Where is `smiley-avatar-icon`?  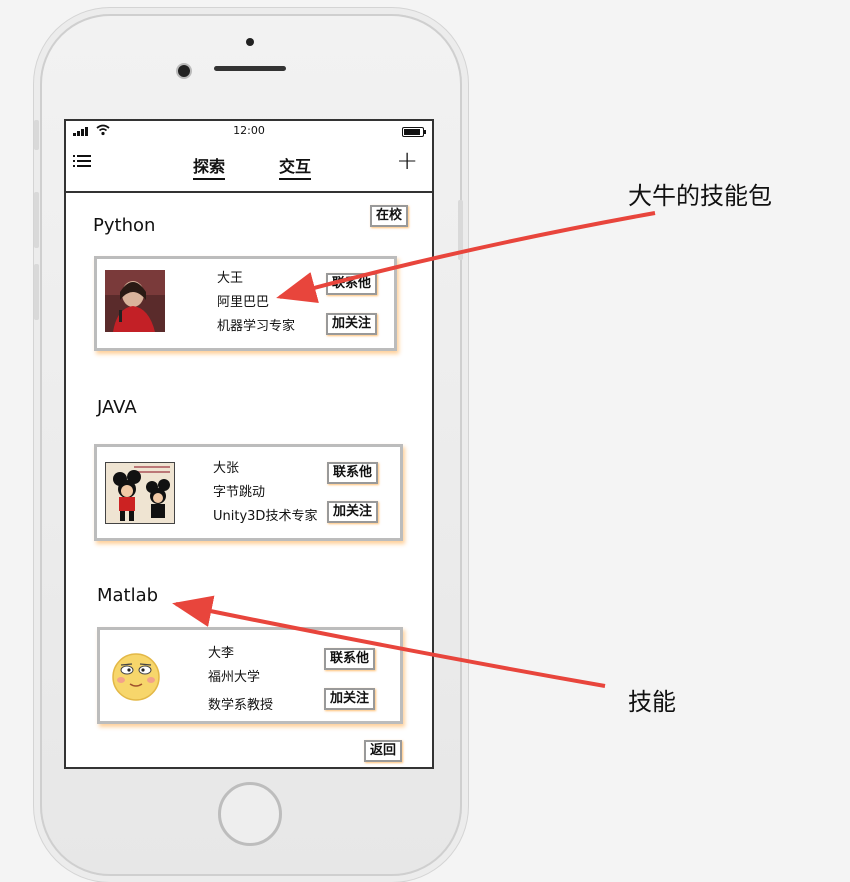
smiley-avatar-icon is located at coordinates (136, 676).